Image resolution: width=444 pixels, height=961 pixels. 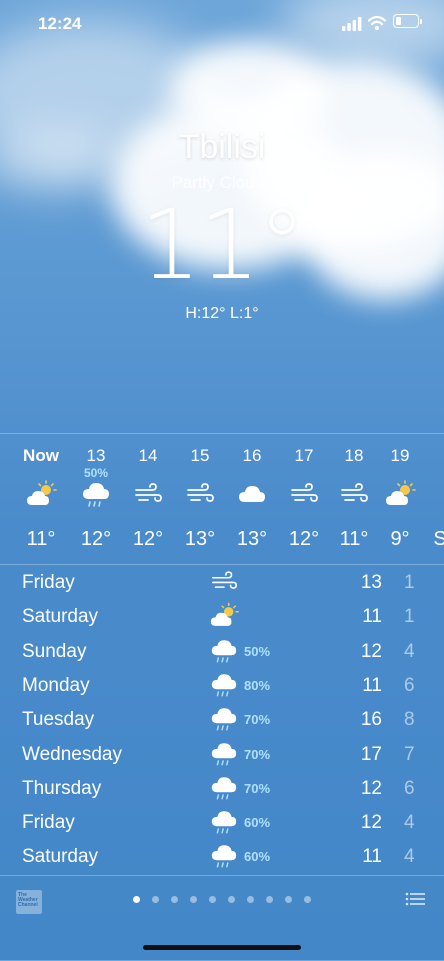 I want to click on list-icon, so click(x=415, y=899).